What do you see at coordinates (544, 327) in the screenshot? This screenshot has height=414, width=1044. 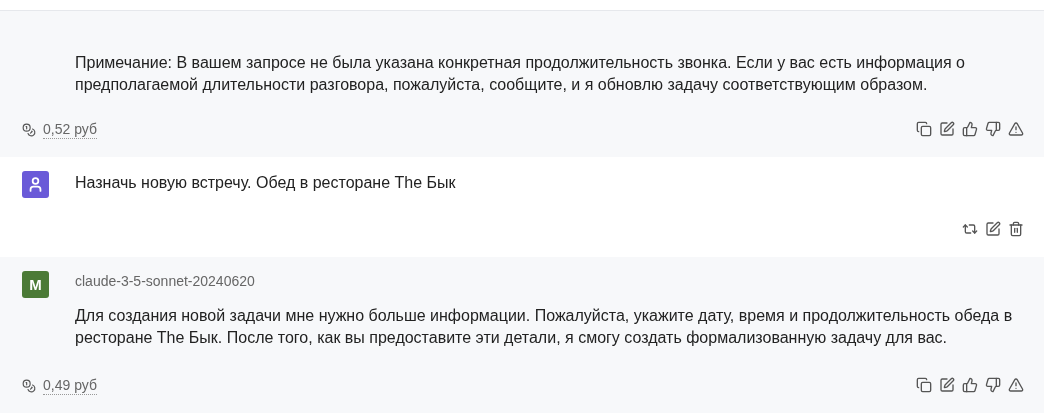 I see `message-text: Для создания новой задачи мне нужно больше информации. Пожалуйста, укажите дату, время и продолжительность обеда в ресторане The Бык. После того, как вы предоставите эти детали, я смогу создать формализованную задачу для вас.` at bounding box center [544, 327].